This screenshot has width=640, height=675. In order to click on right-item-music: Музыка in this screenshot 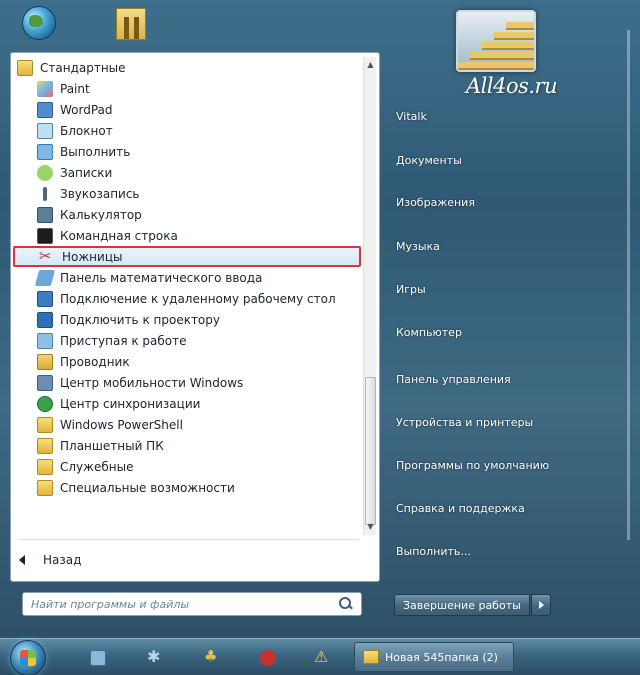, I will do `click(418, 246)`.